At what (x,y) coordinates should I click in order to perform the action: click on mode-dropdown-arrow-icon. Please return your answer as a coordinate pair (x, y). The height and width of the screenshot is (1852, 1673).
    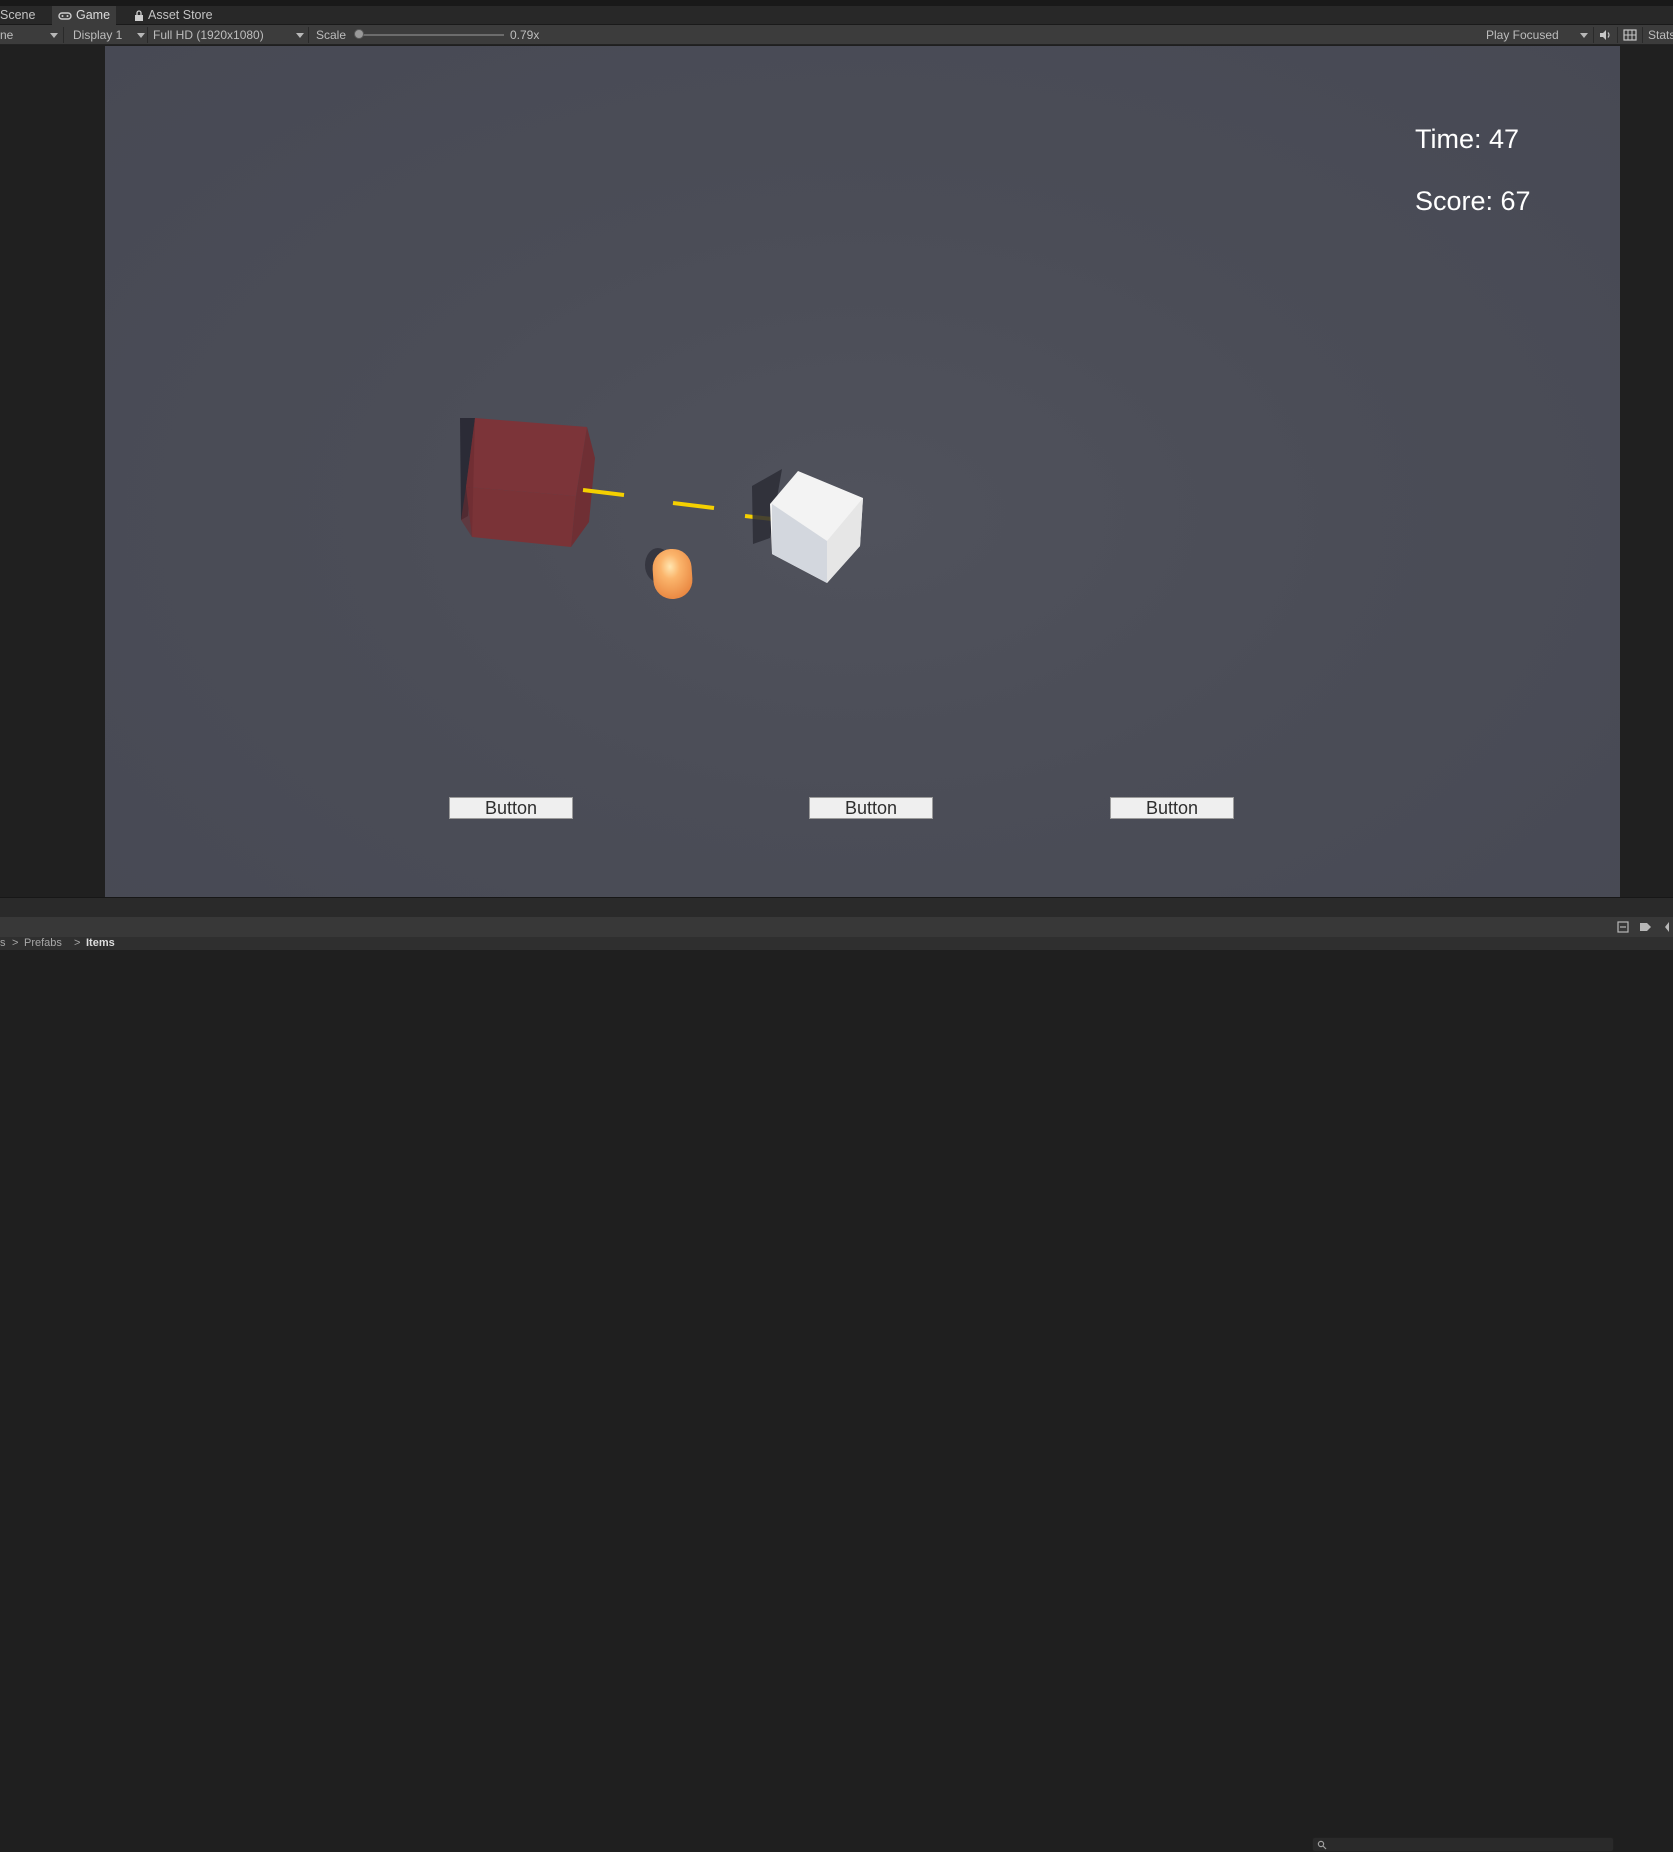
    Looking at the image, I should click on (54, 35).